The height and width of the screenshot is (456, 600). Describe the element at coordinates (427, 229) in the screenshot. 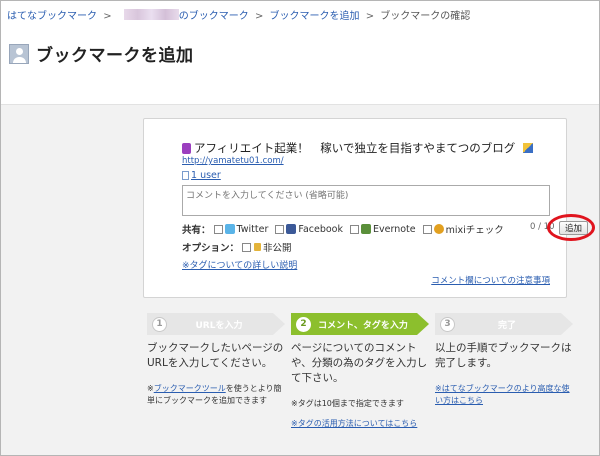

I see `mixi-checkbox` at that location.